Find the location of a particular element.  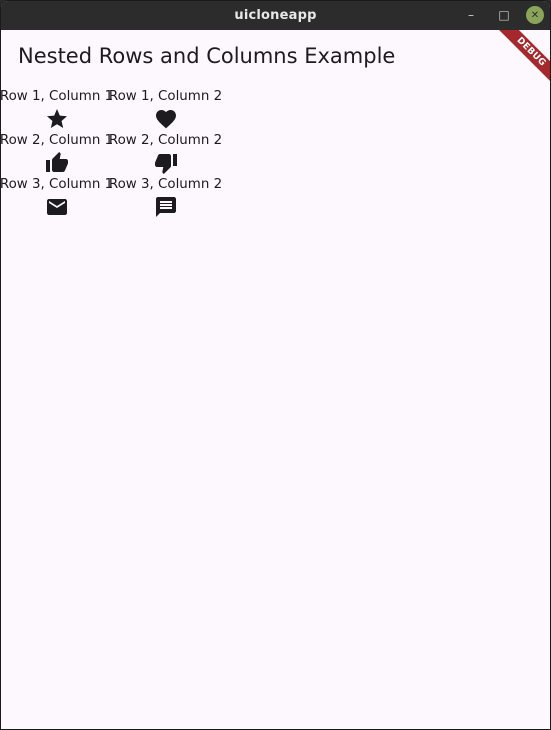

window-title: uicloneapp is located at coordinates (275, 15).